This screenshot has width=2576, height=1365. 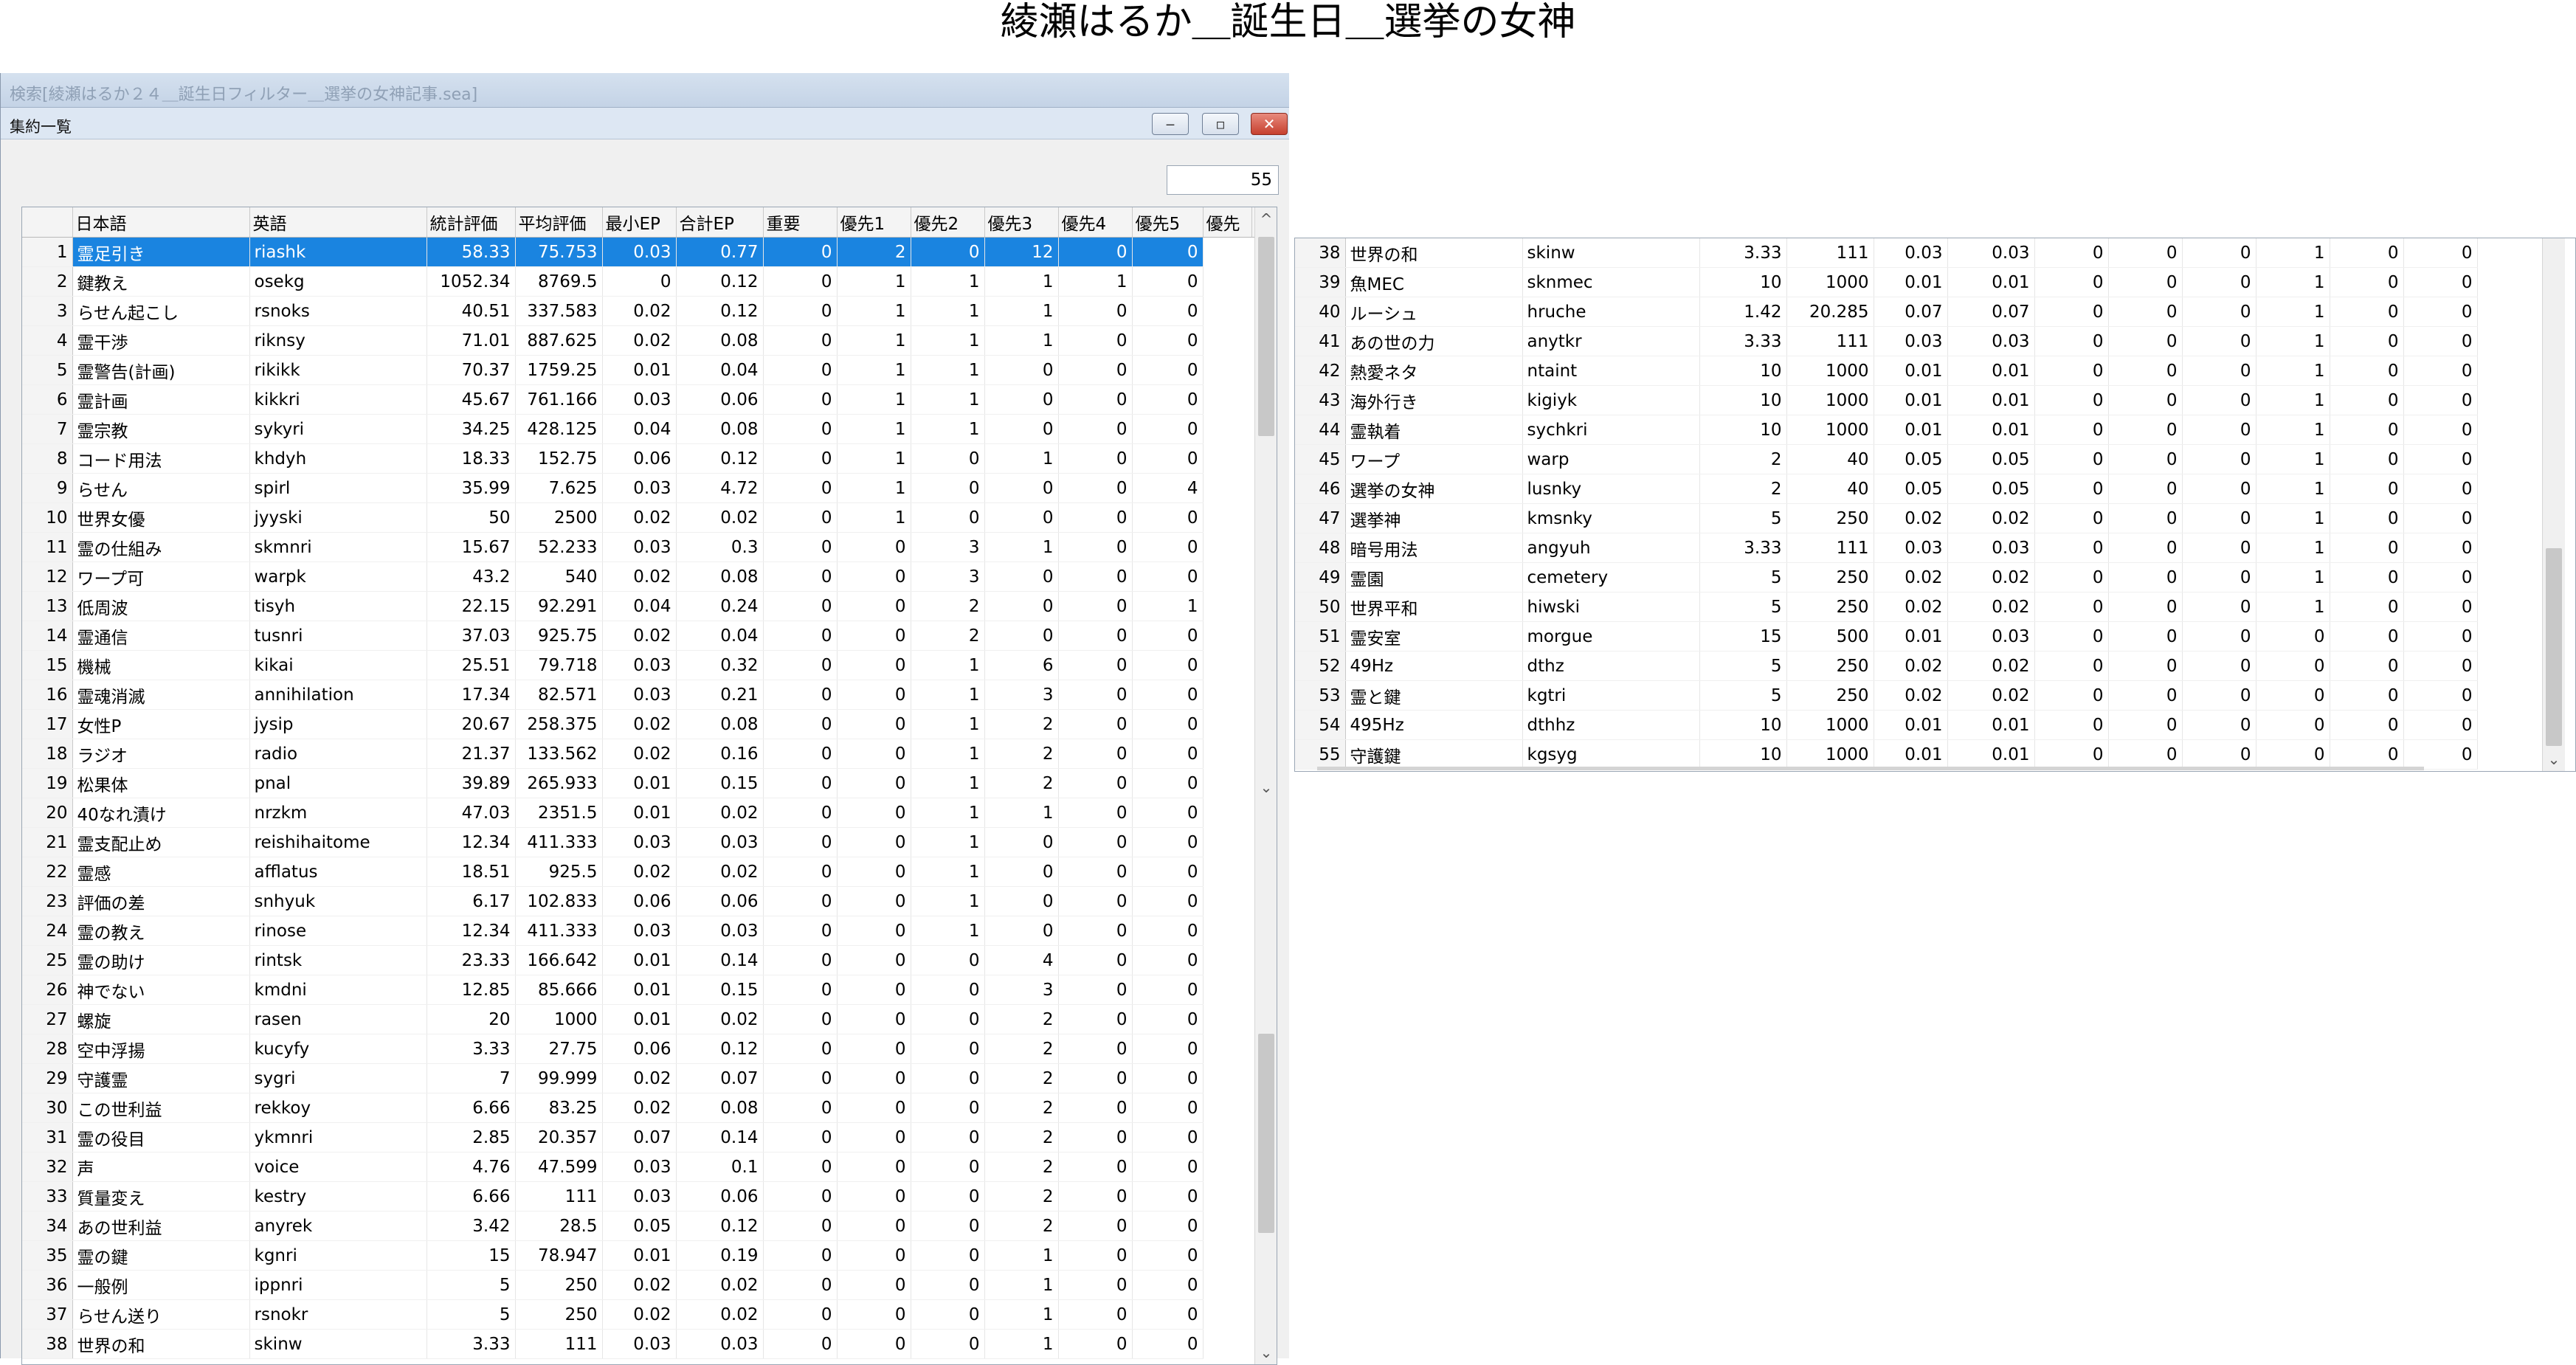 I want to click on cell-value: 12.34, so click(x=471, y=842).